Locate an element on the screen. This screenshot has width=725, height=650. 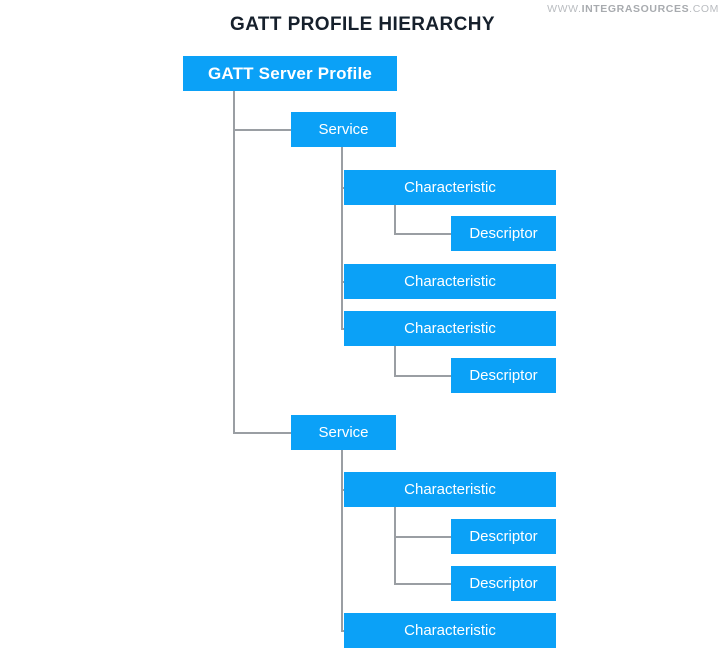
connector-trunk-chr3 is located at coordinates (395, 361).